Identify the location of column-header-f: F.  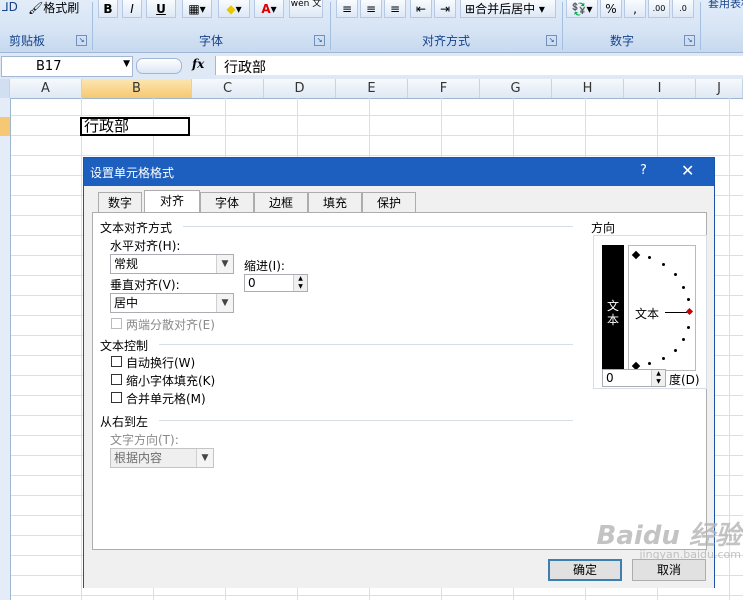
(444, 88).